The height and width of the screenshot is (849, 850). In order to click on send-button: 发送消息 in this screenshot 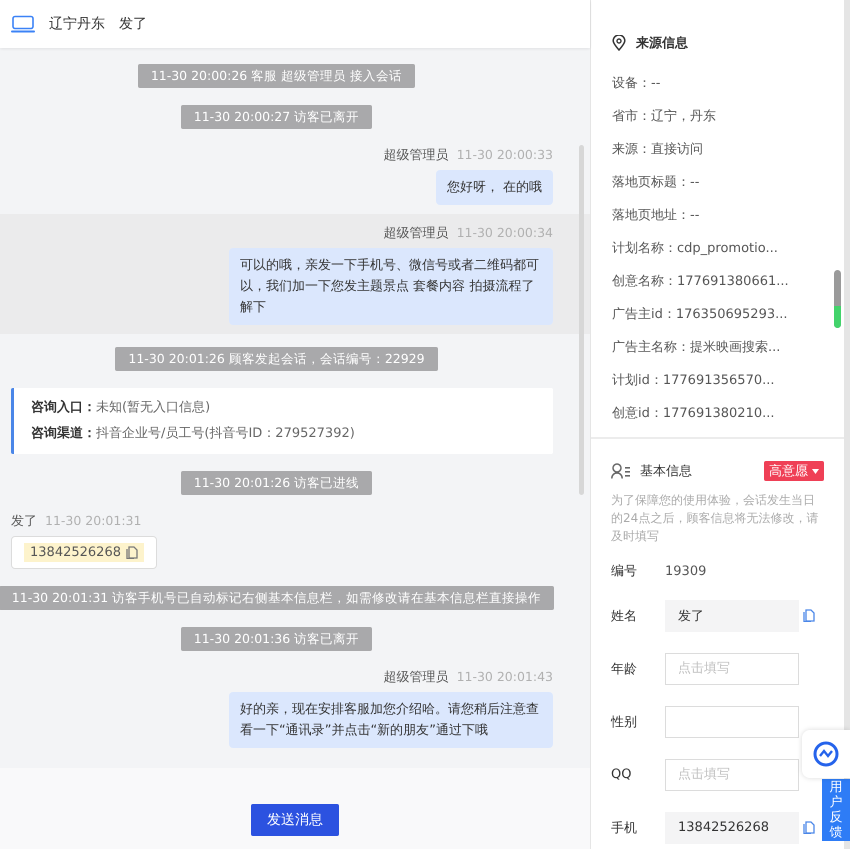, I will do `click(295, 820)`.